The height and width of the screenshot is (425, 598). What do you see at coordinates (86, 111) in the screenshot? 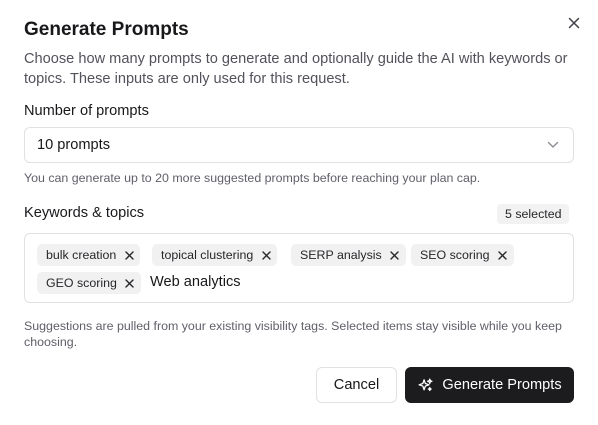
I see `number-of-prompts-label: Number of prompts` at bounding box center [86, 111].